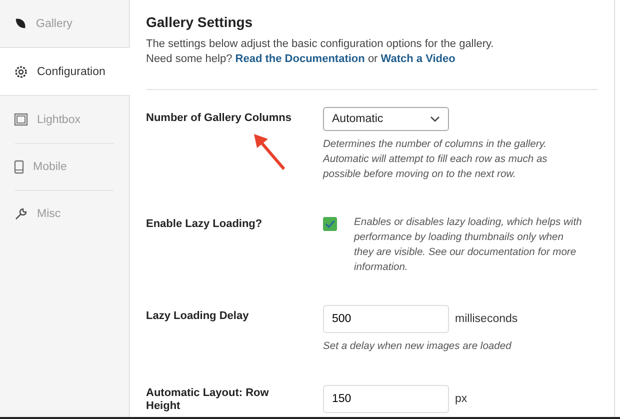 The image size is (620, 419). Describe the element at coordinates (300, 59) in the screenshot. I see `documentation-link: Read the Documentation` at that location.